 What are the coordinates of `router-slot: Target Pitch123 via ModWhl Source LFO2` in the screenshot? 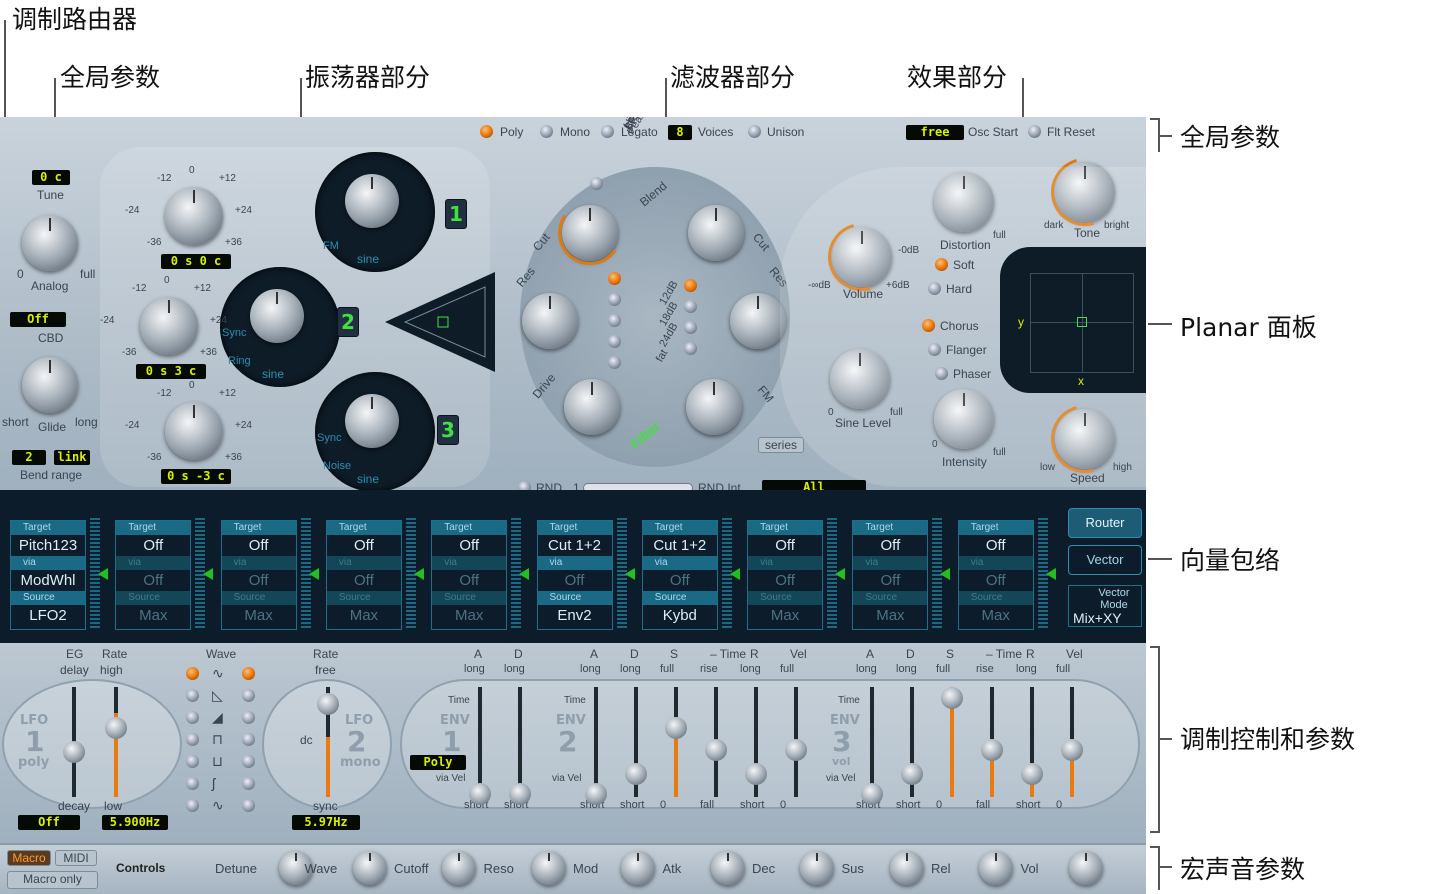 It's located at (48, 575).